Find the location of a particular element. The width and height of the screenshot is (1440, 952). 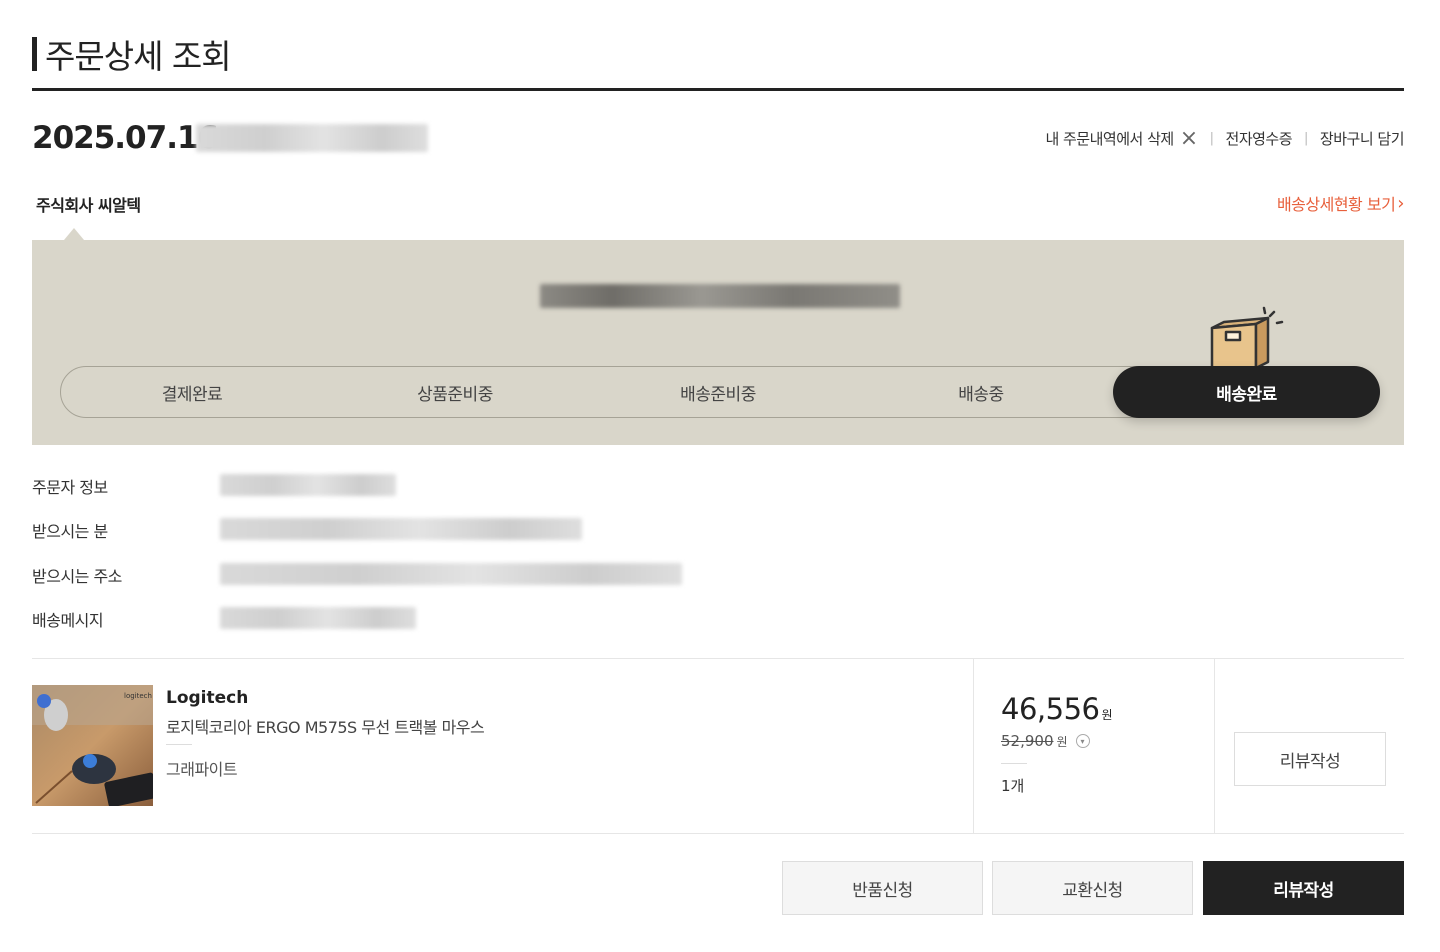

product-image: logitech is located at coordinates (92, 745).